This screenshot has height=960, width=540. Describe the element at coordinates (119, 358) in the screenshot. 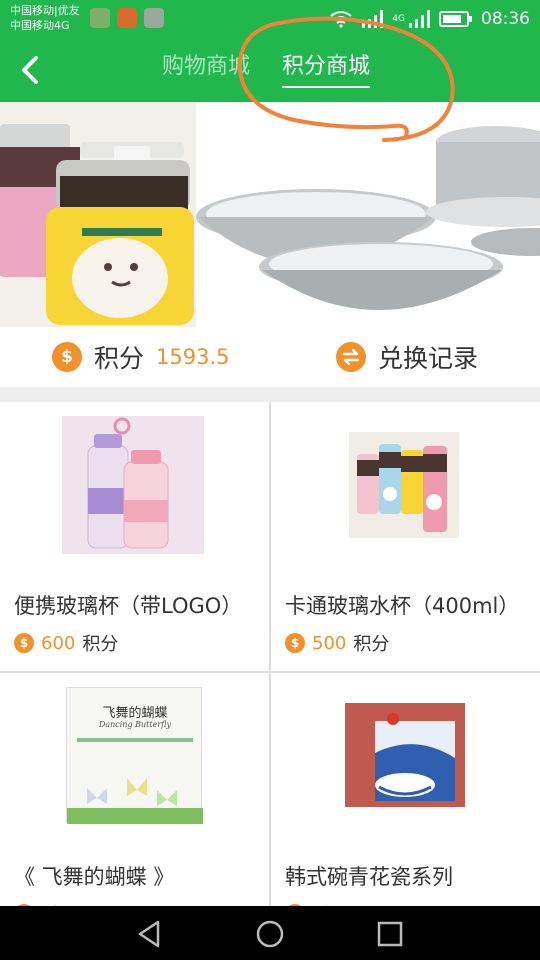

I see `points-label: 积分` at that location.